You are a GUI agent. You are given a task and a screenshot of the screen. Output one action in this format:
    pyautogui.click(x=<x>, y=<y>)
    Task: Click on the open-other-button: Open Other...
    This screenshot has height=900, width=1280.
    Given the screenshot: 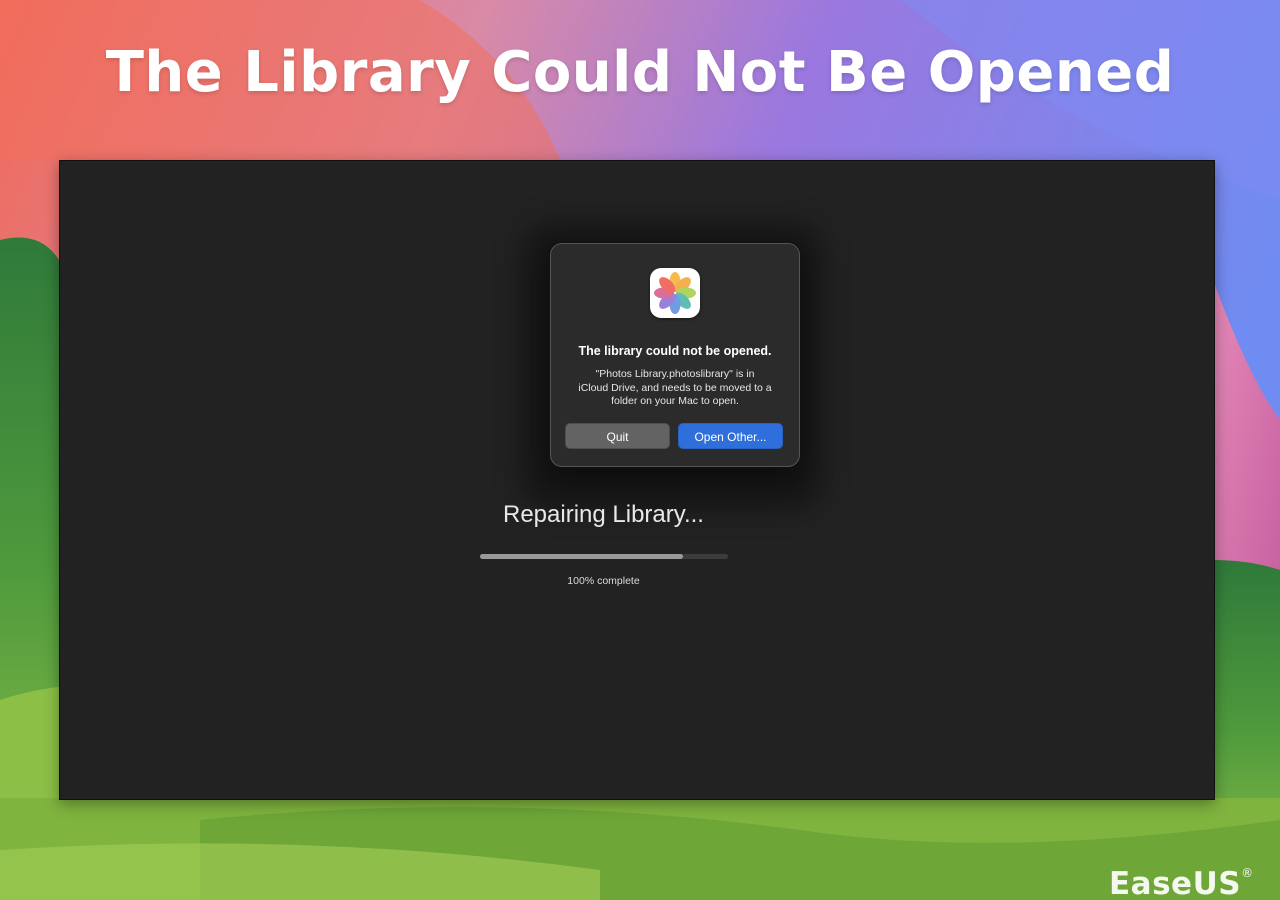 What is the action you would take?
    pyautogui.click(x=730, y=436)
    